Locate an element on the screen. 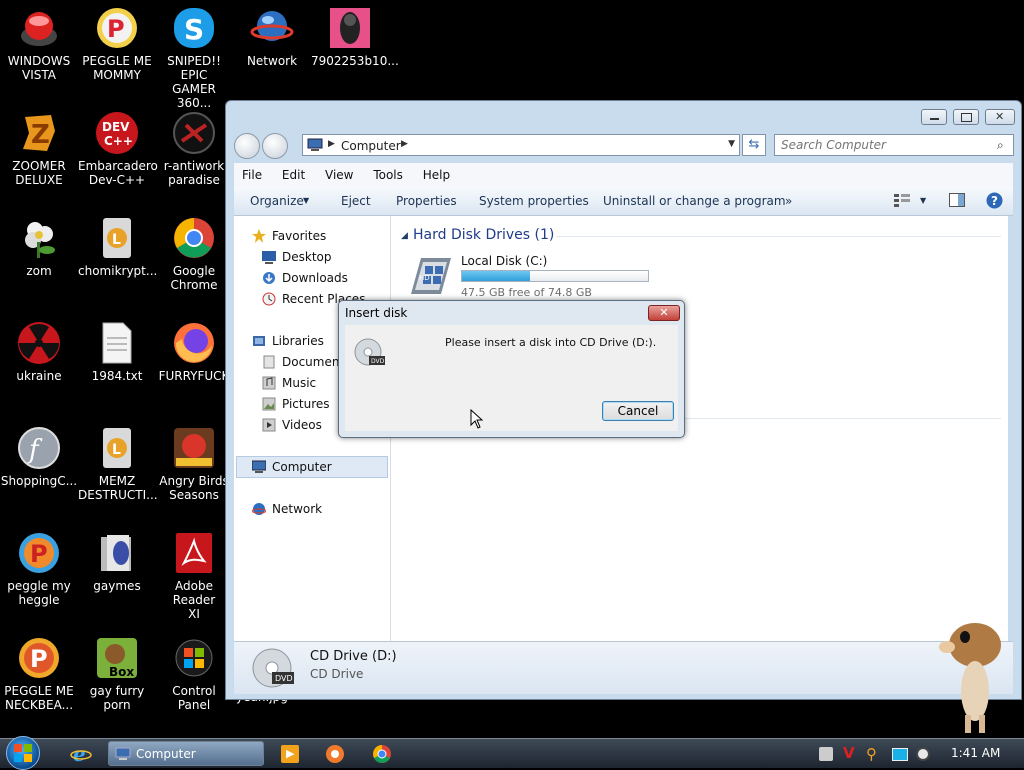 The width and height of the screenshot is (1024, 770). tray-icon-display is located at coordinates (900, 754).